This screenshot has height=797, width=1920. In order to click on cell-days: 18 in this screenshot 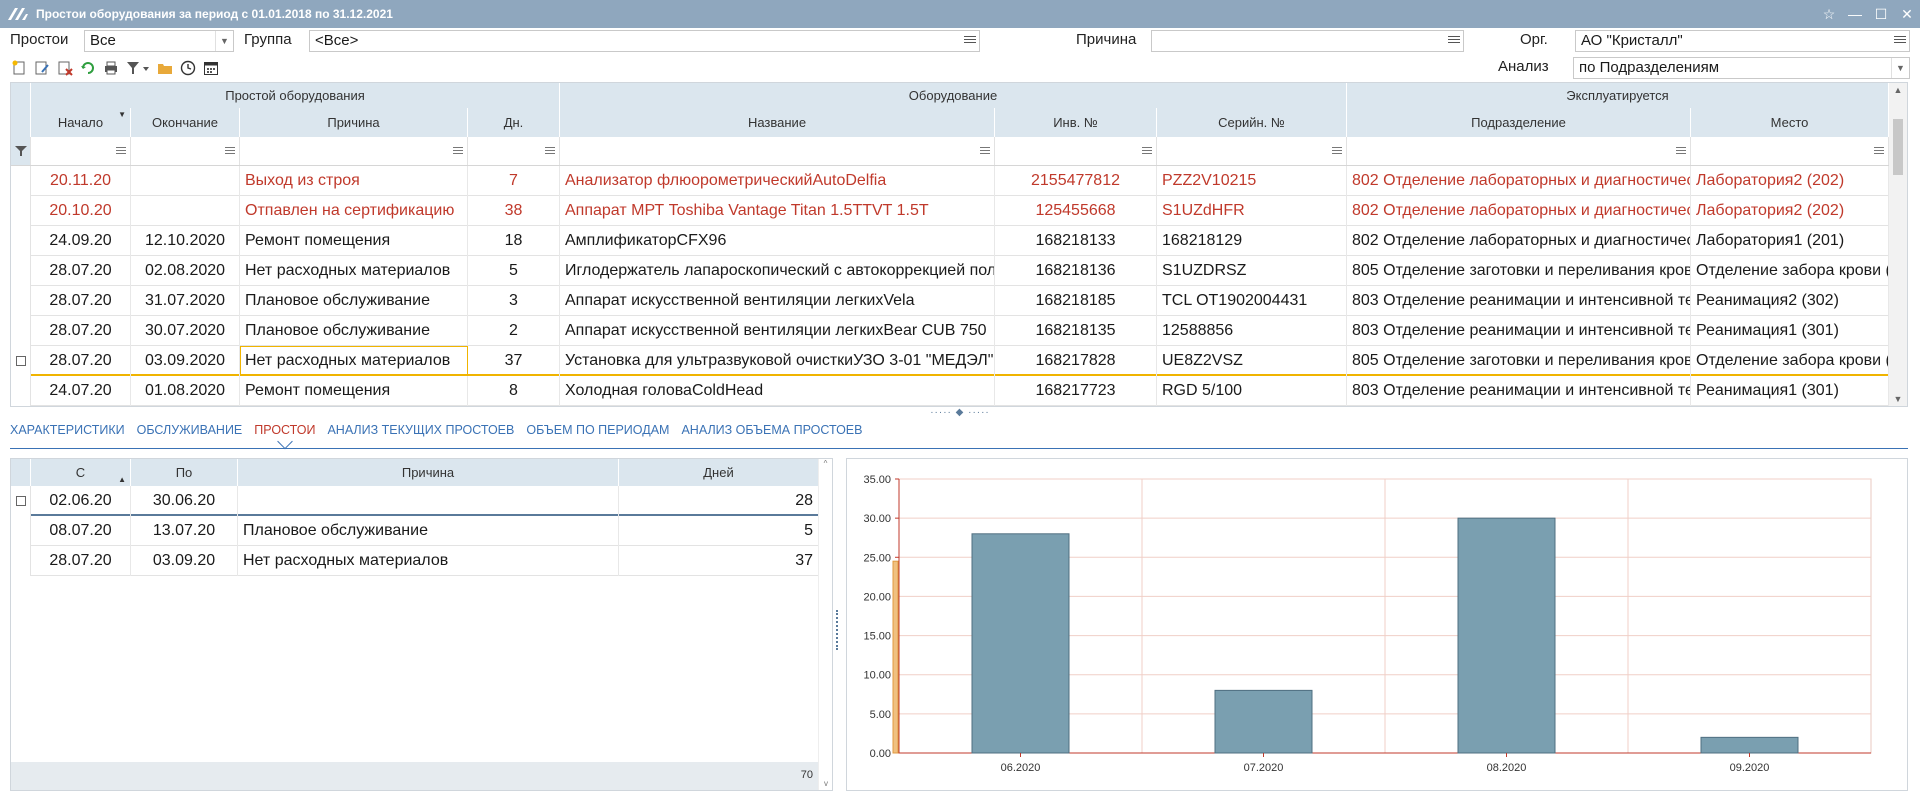, I will do `click(514, 241)`.